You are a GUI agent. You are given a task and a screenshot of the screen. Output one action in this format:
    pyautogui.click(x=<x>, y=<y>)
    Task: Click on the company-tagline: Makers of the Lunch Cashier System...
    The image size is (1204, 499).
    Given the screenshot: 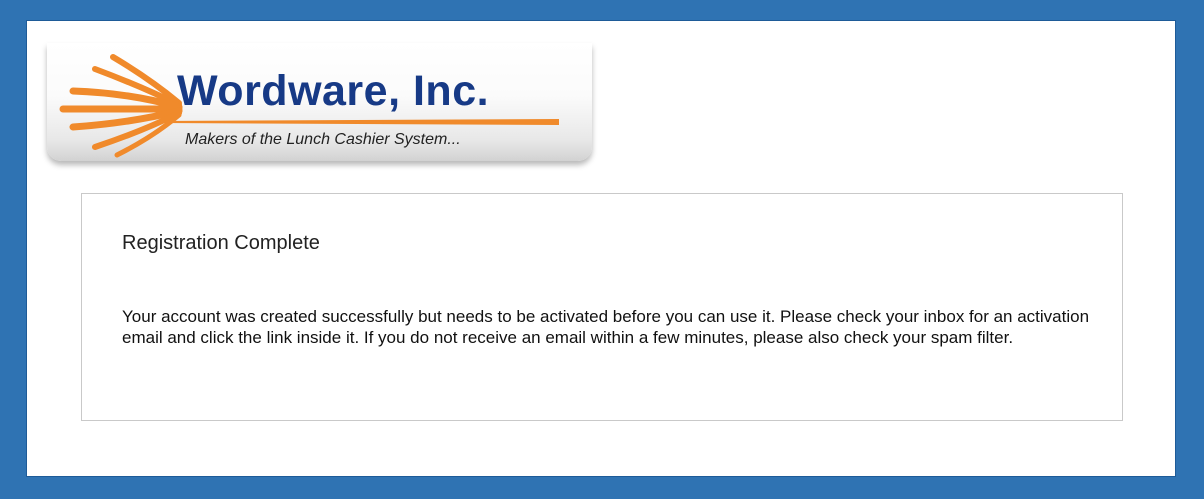 What is the action you would take?
    pyautogui.click(x=323, y=139)
    